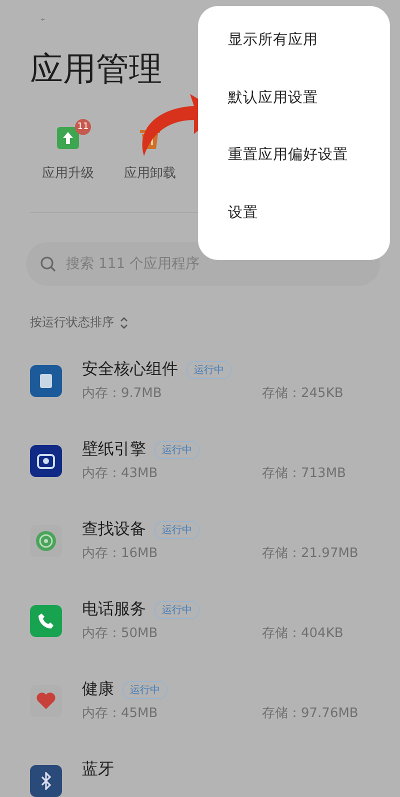 Image resolution: width=400 pixels, height=797 pixels. Describe the element at coordinates (303, 393) in the screenshot. I see `storage-text: 存储：245KB` at that location.